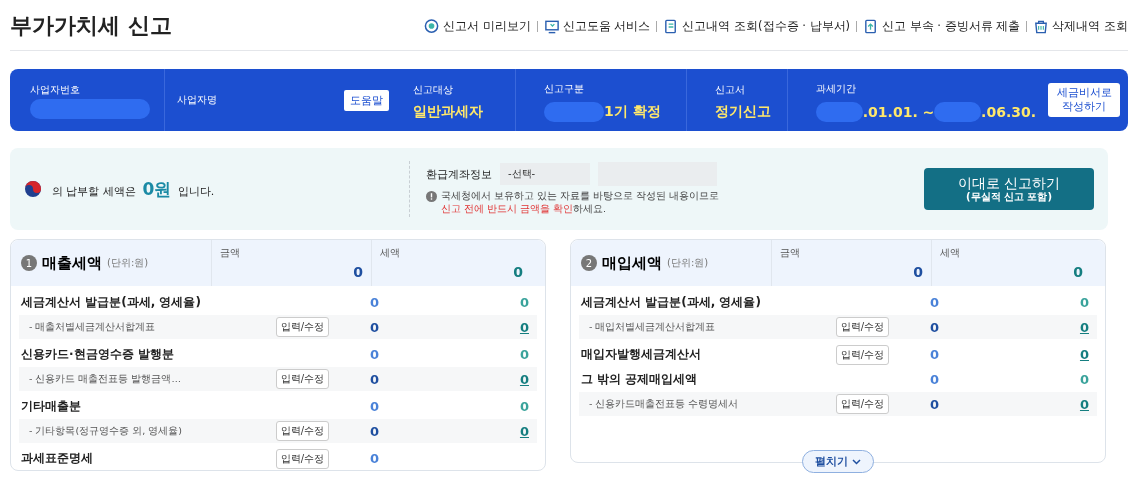 The image size is (1138, 487). Describe the element at coordinates (856, 461) in the screenshot. I see `chevron-down-icon` at that location.